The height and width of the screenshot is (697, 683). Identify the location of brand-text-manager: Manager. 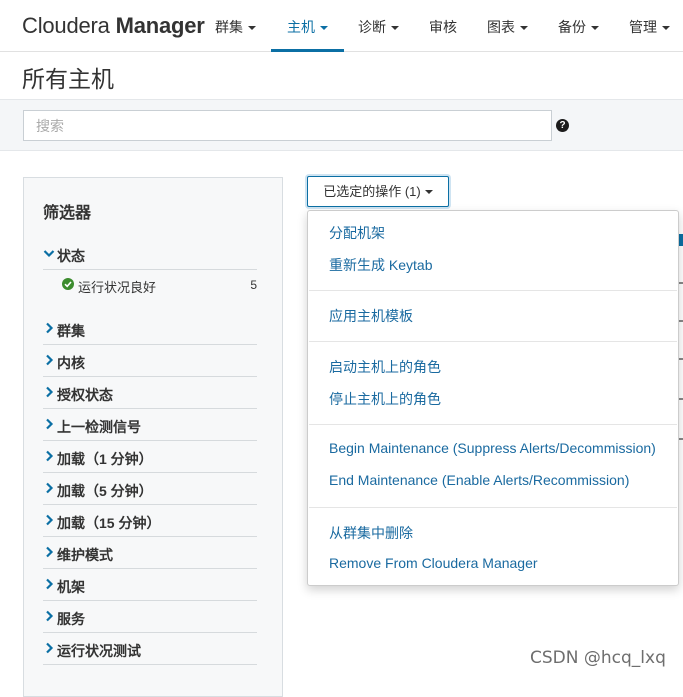
(160, 25).